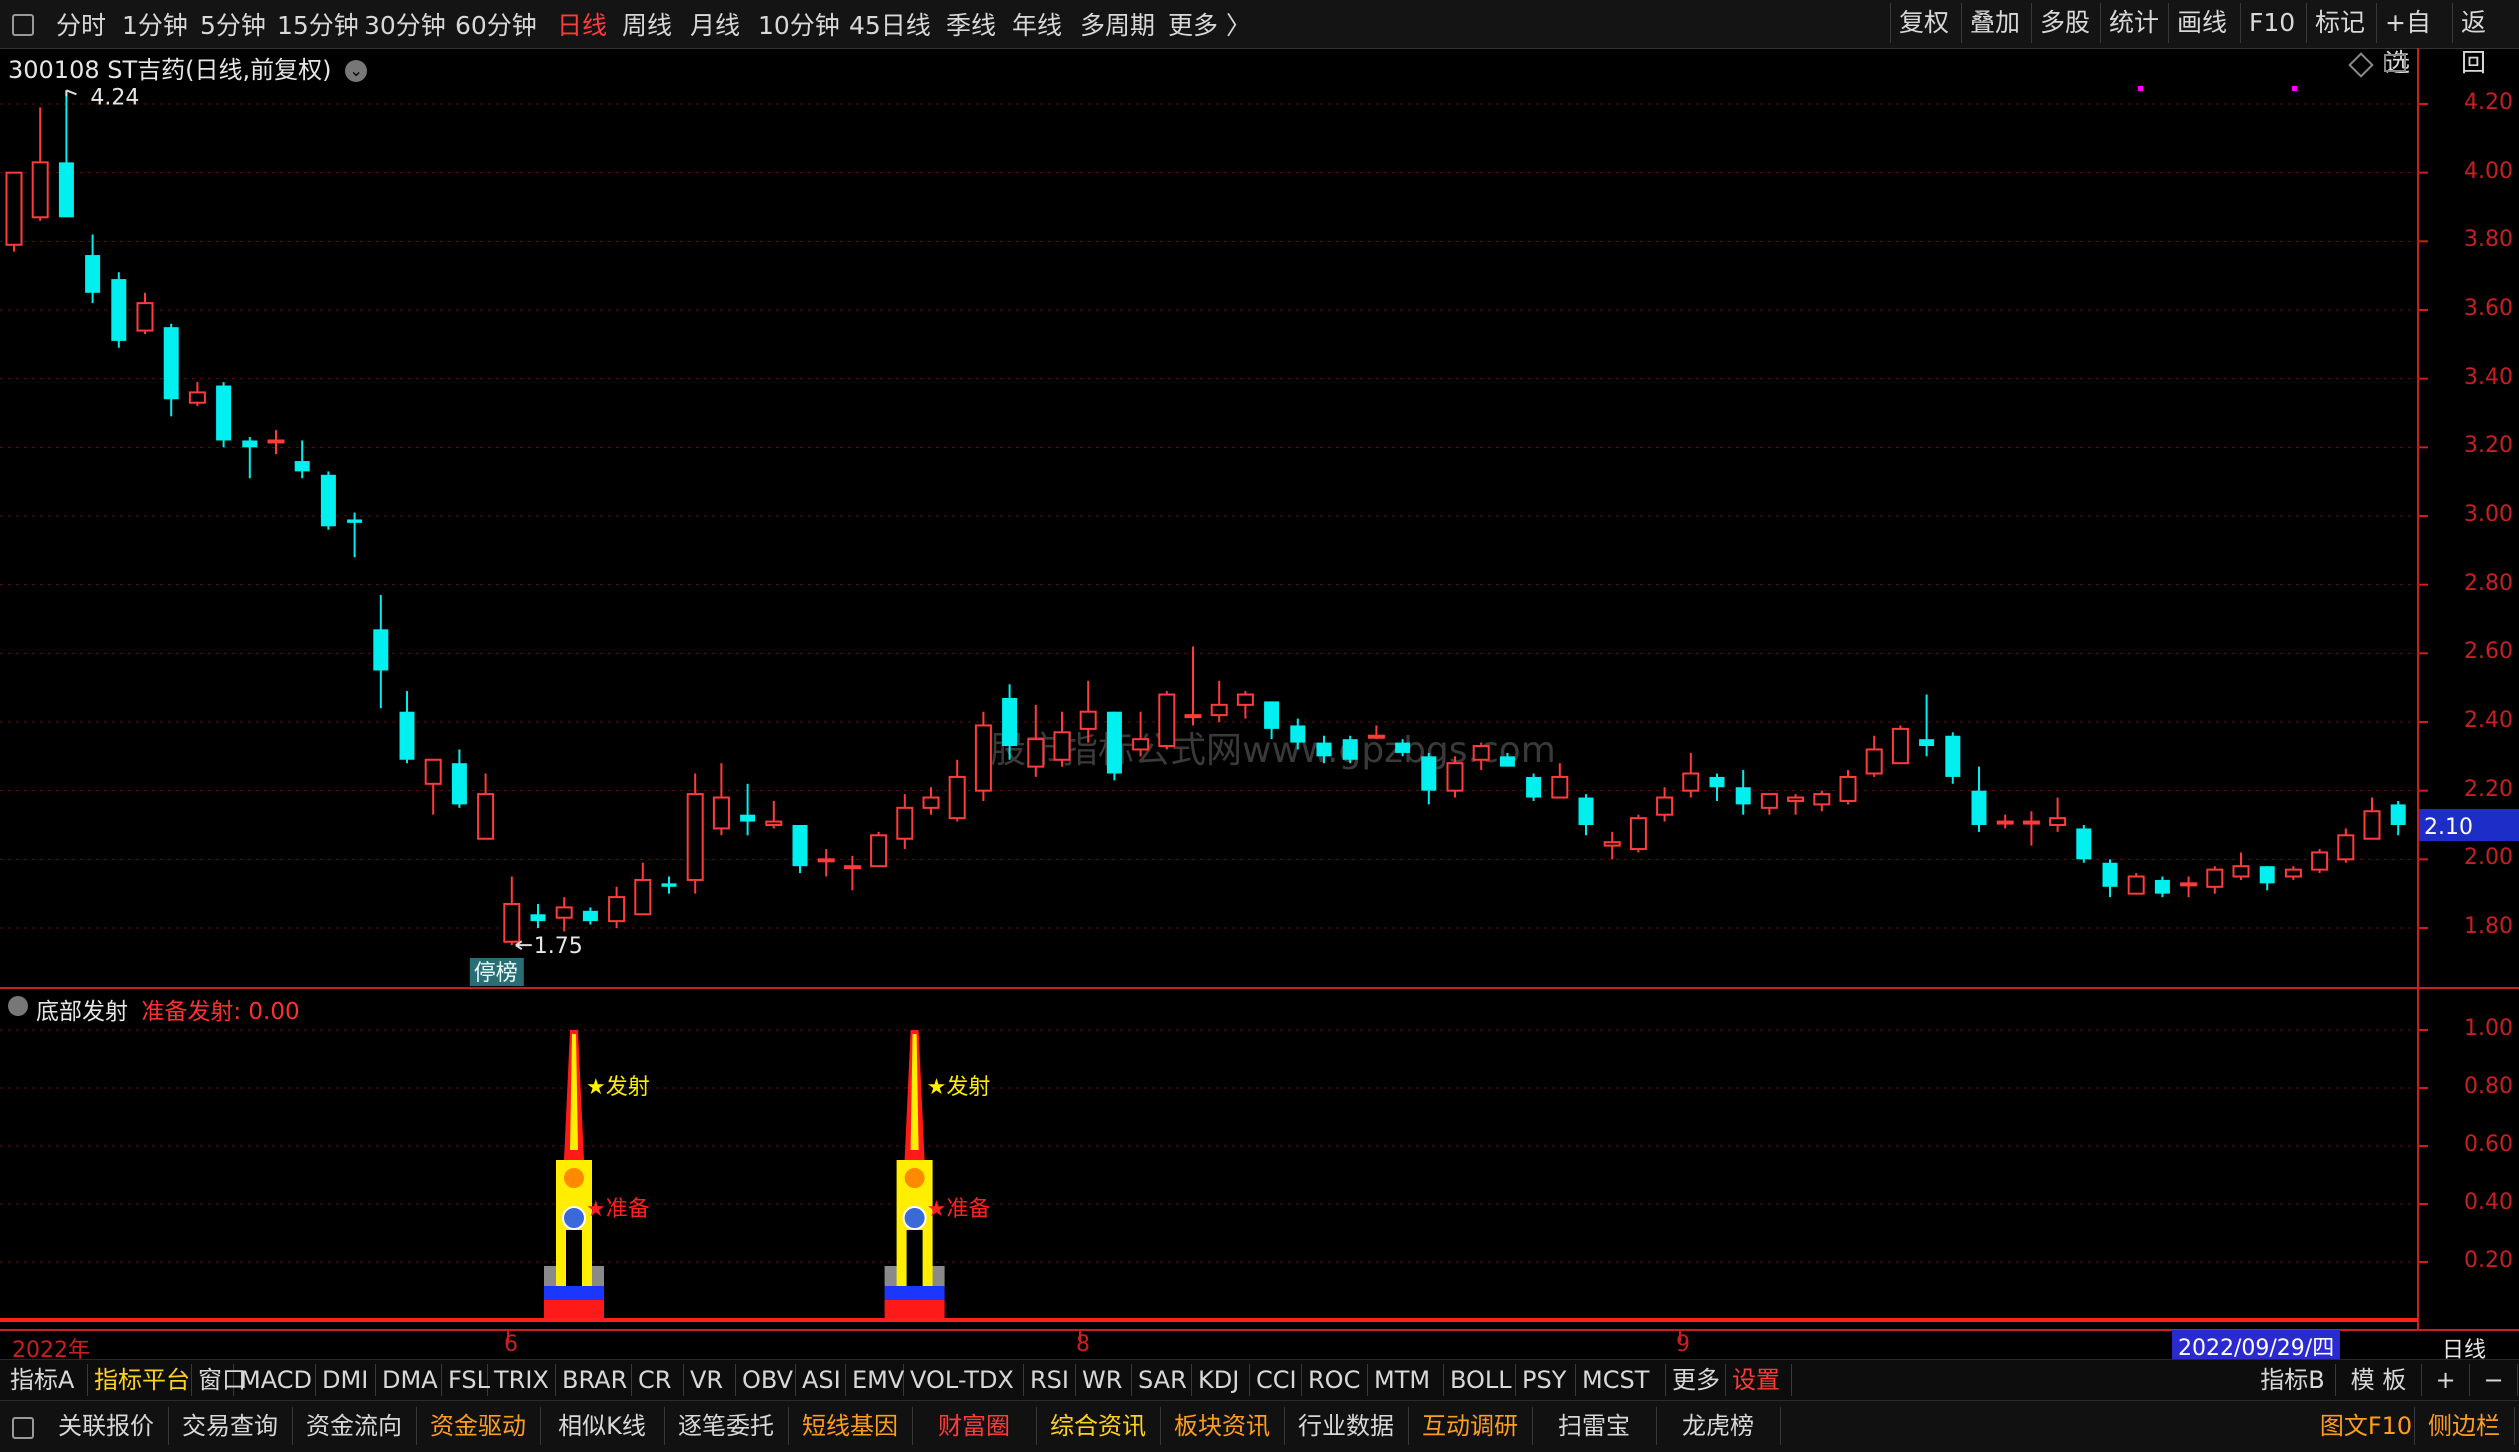  Describe the element at coordinates (914, 1178) in the screenshot. I see `signal-ready-badge` at that location.